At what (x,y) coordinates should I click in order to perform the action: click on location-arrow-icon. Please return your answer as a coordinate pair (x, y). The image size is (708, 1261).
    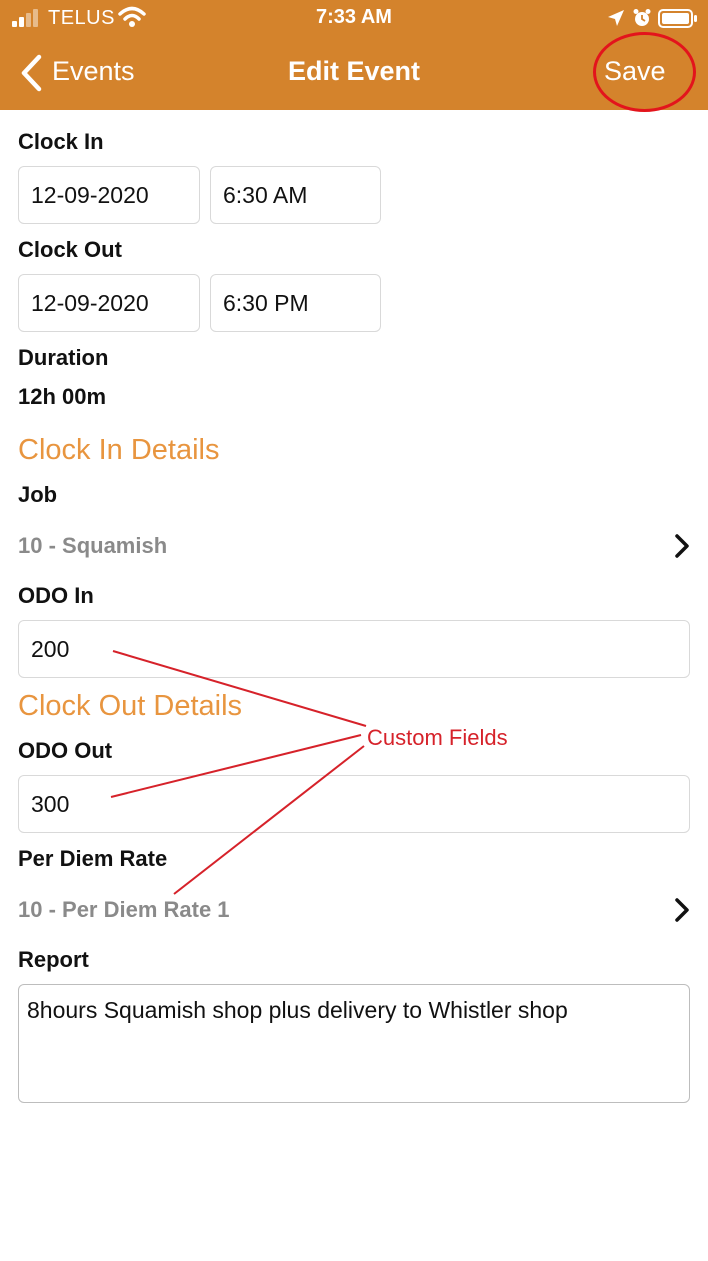
    Looking at the image, I should click on (616, 18).